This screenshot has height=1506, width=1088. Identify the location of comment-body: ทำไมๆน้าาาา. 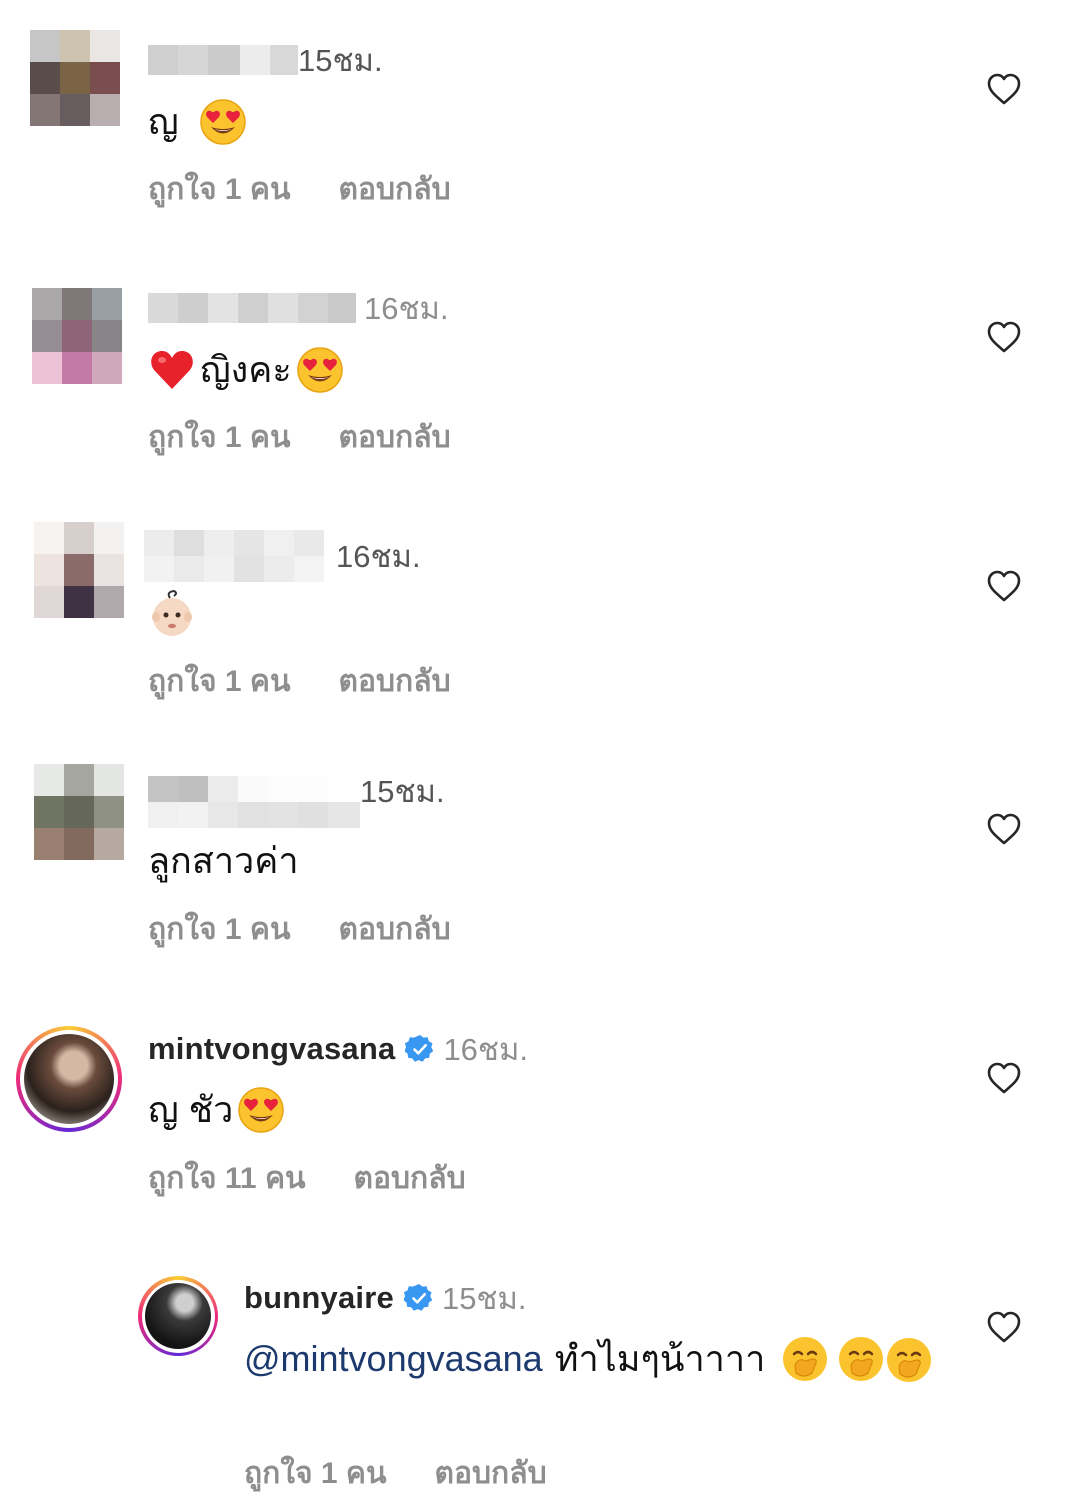
(660, 1358).